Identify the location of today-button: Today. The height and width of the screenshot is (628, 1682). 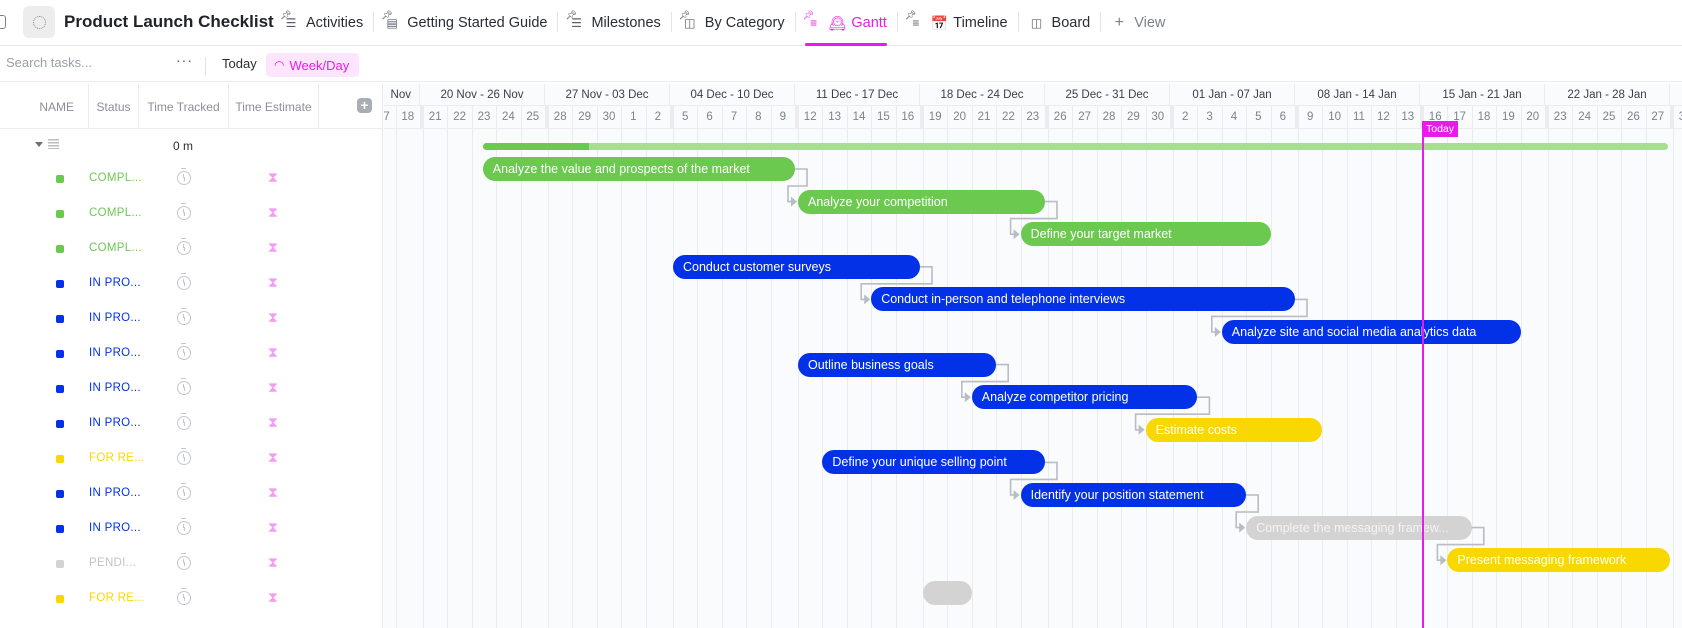
(239, 63).